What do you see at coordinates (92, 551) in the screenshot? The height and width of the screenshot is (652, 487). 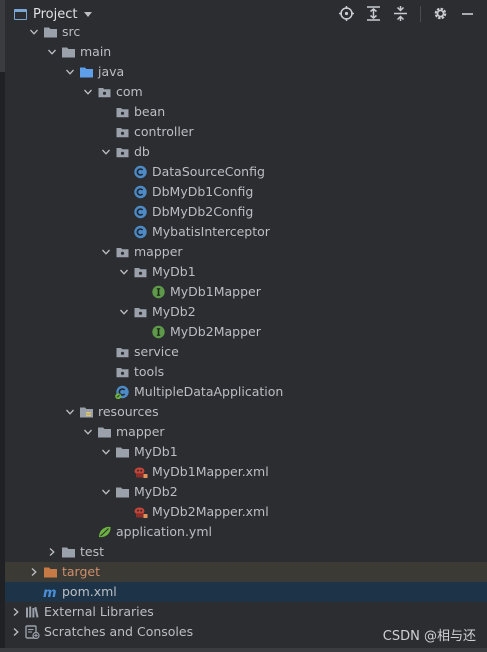 I see `tree-node-label: test` at bounding box center [92, 551].